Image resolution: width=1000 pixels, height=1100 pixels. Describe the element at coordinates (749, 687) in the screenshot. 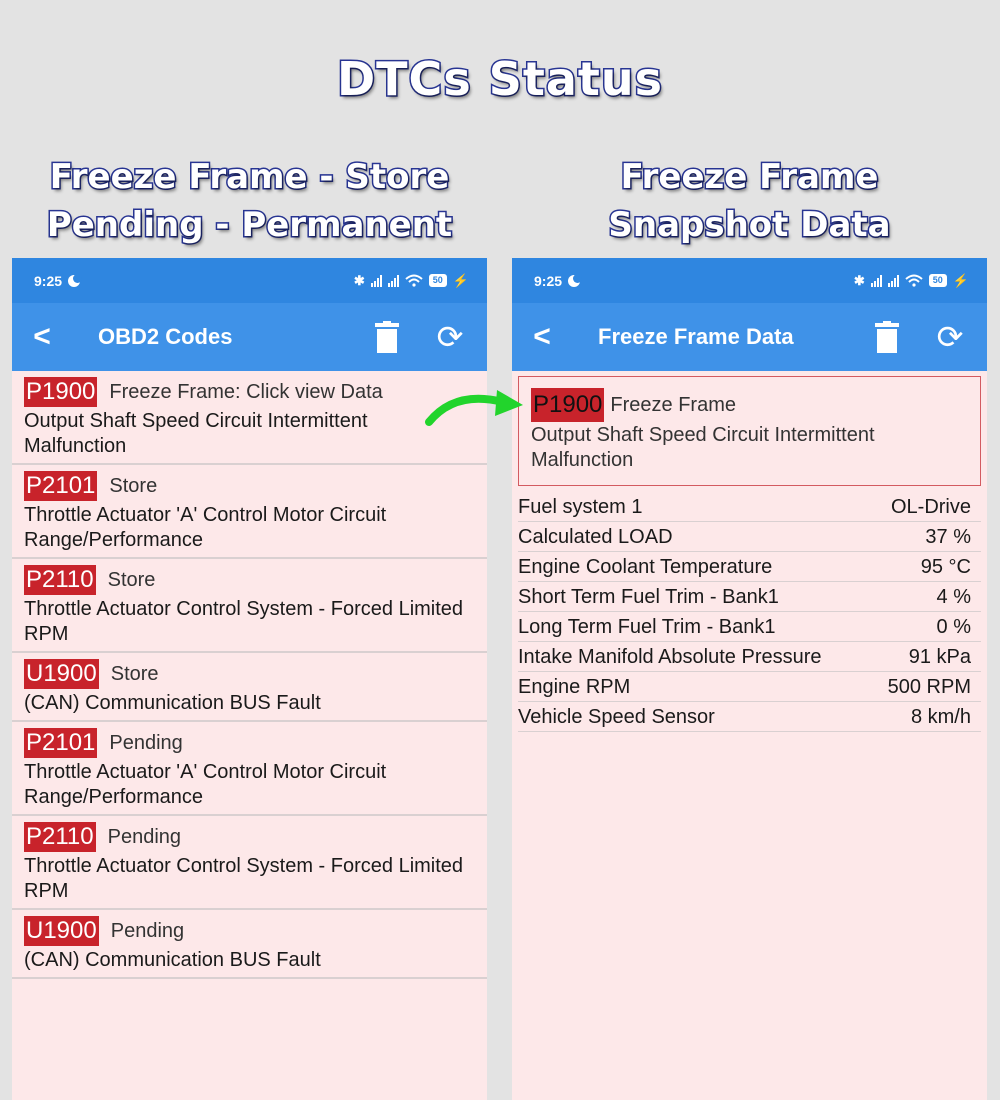

I see `pid-row: Engine RPM 500 RPM` at that location.